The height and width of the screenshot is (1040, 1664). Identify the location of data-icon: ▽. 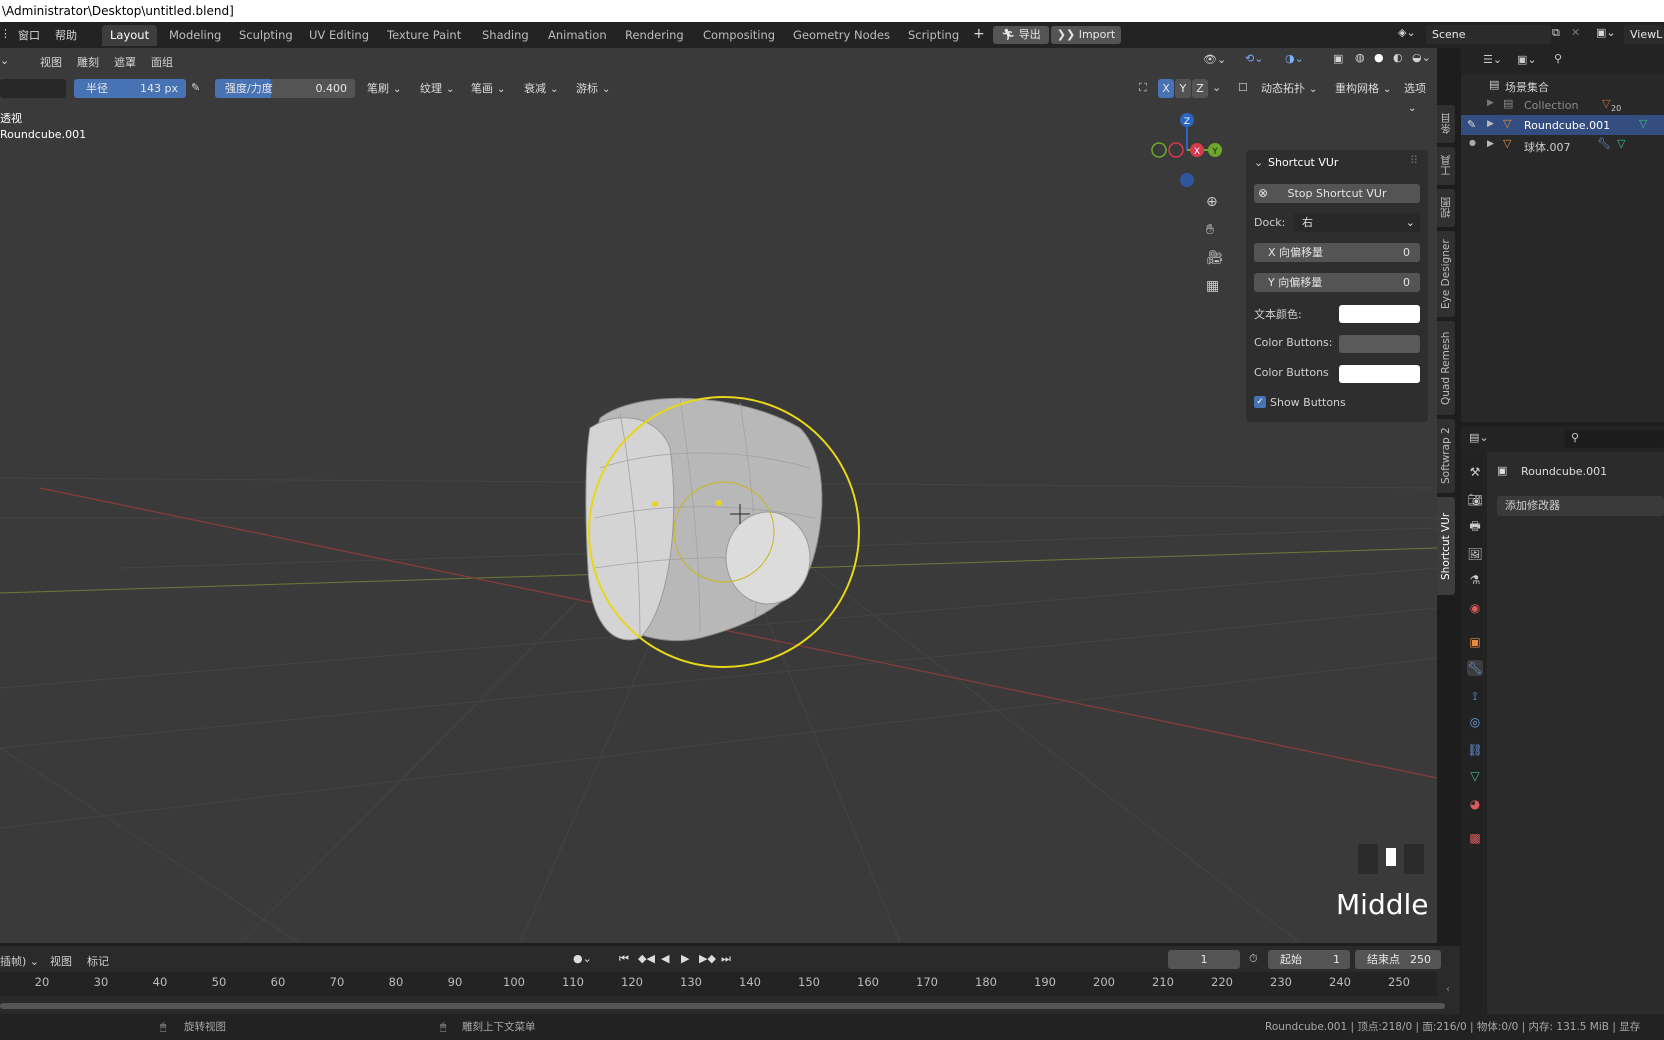
(1475, 776).